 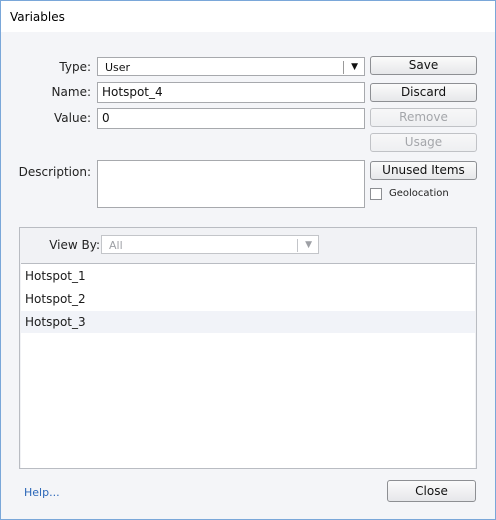 What do you see at coordinates (72, 118) in the screenshot?
I see `value-label: Value:` at bounding box center [72, 118].